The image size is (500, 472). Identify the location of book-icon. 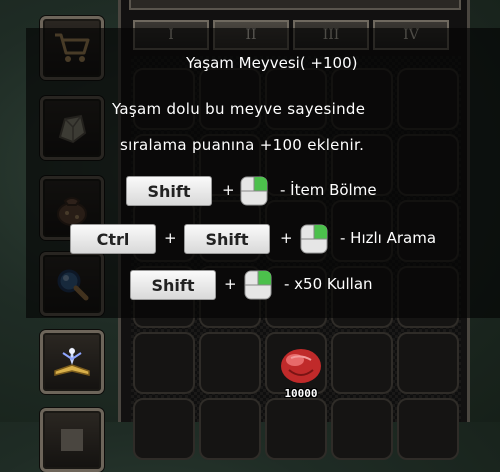
(72, 361).